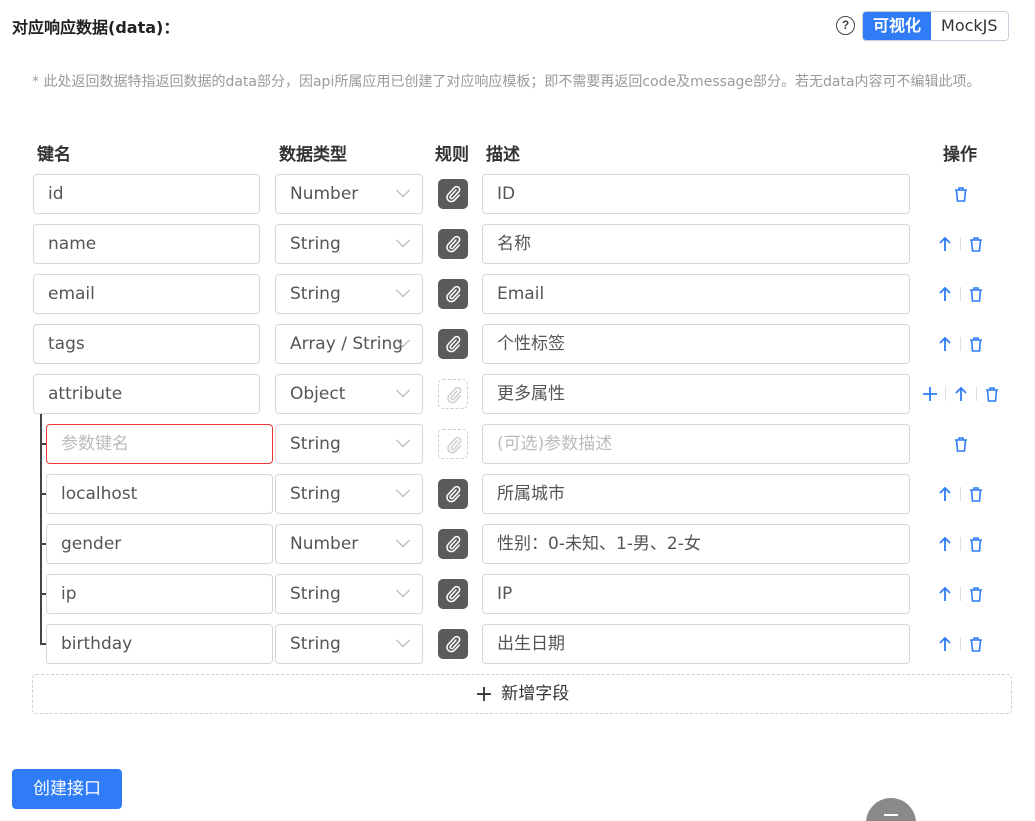 This screenshot has height=821, width=1035. Describe the element at coordinates (452, 155) in the screenshot. I see `column-header-rule: 规则` at that location.